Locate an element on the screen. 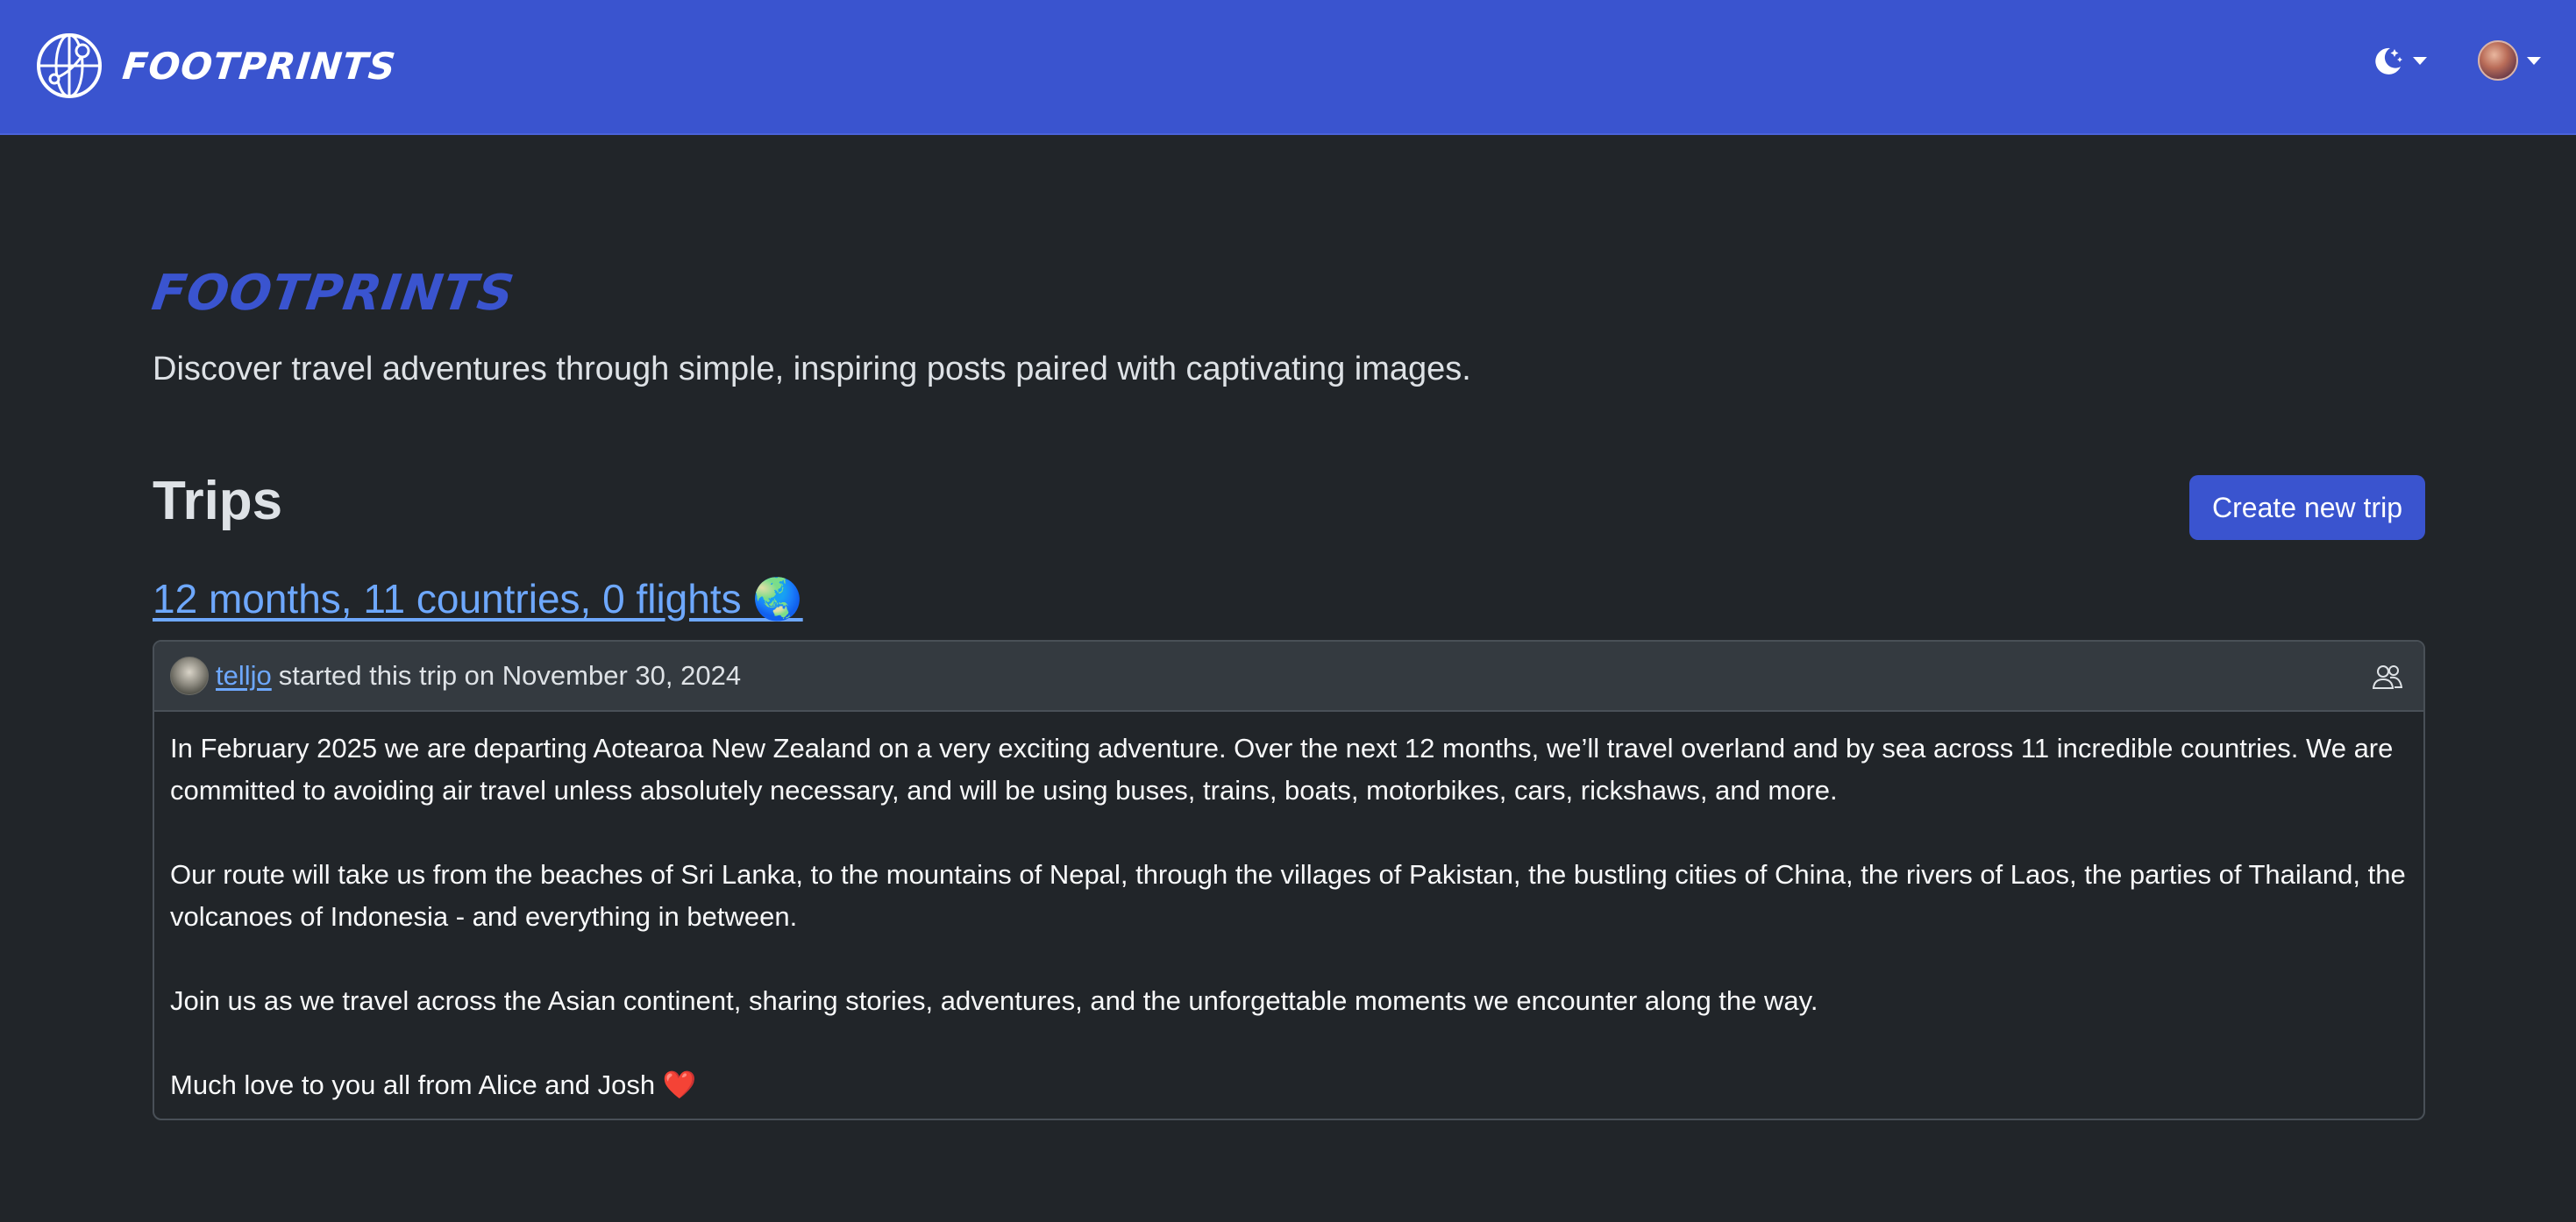 The height and width of the screenshot is (1222, 2576). brand-link: FOOTPRINTS is located at coordinates (217, 66).